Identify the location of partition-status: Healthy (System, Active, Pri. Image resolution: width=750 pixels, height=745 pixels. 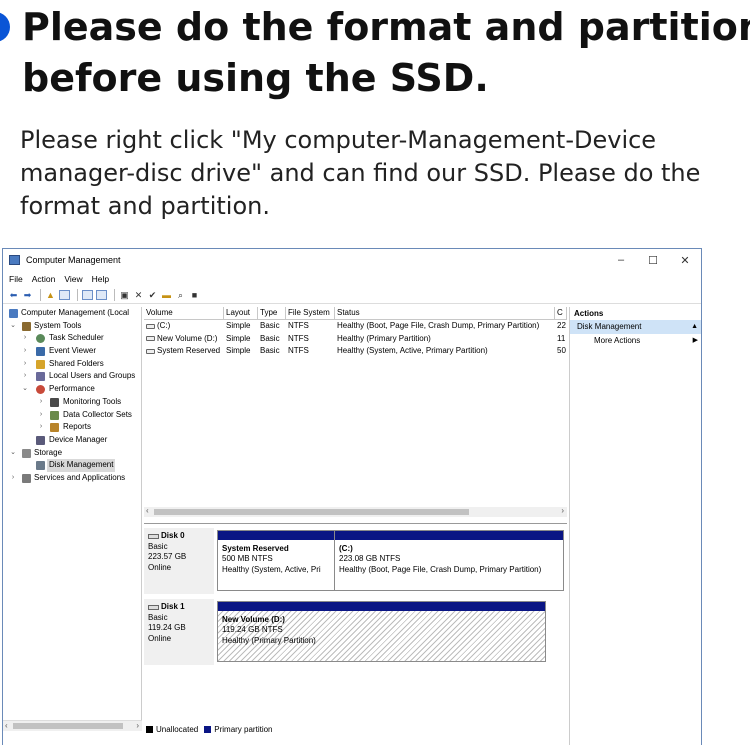
(271, 569).